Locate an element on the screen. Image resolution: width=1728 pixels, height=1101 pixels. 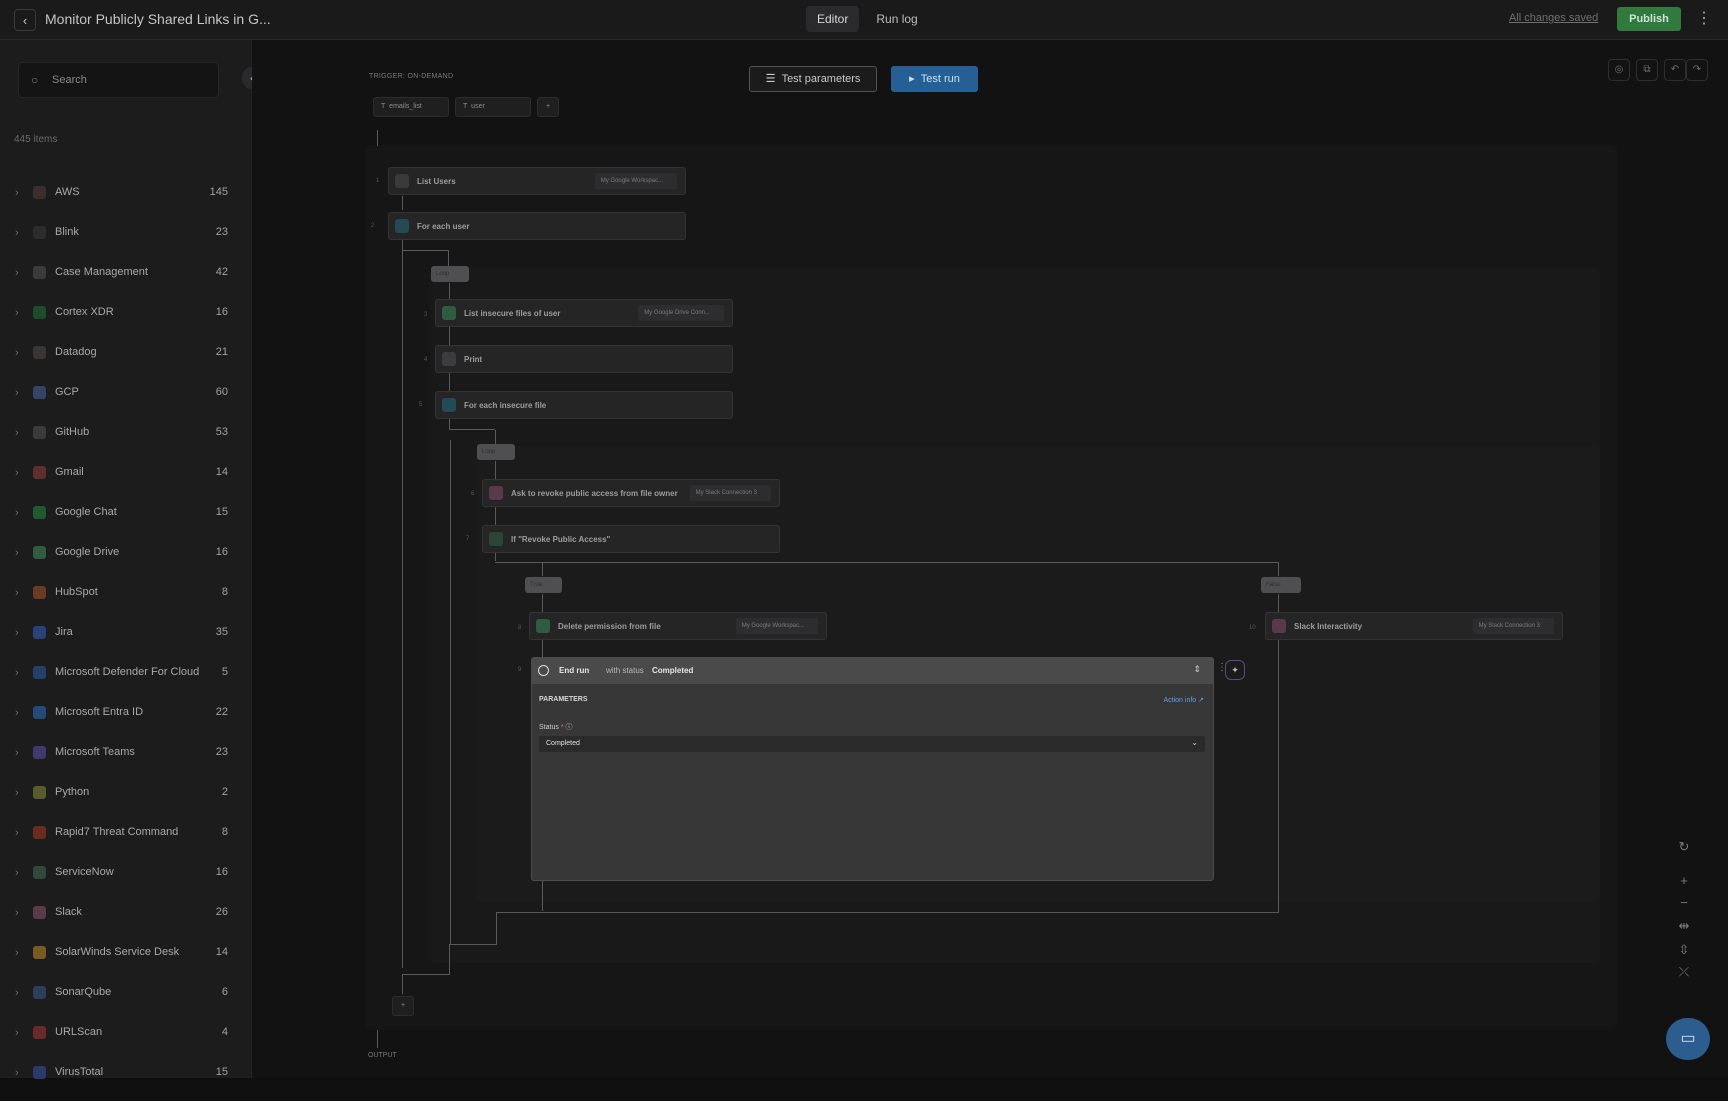
more-options-icon: ⋮ is located at coordinates (1704, 19).